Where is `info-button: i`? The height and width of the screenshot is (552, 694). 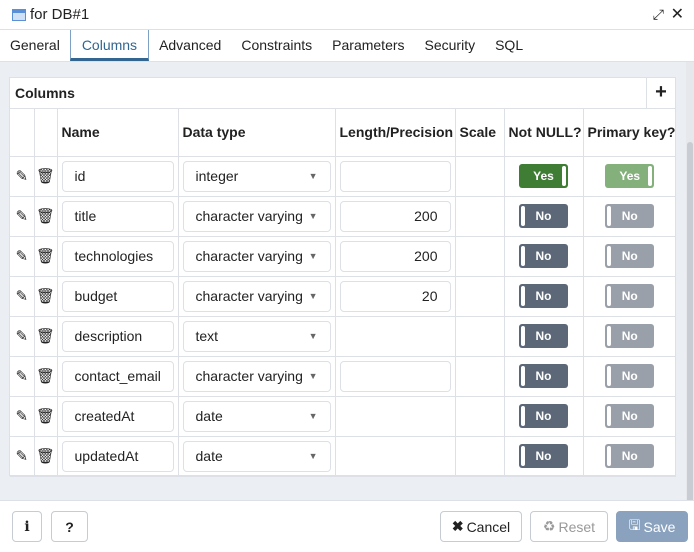 info-button: i is located at coordinates (27, 526).